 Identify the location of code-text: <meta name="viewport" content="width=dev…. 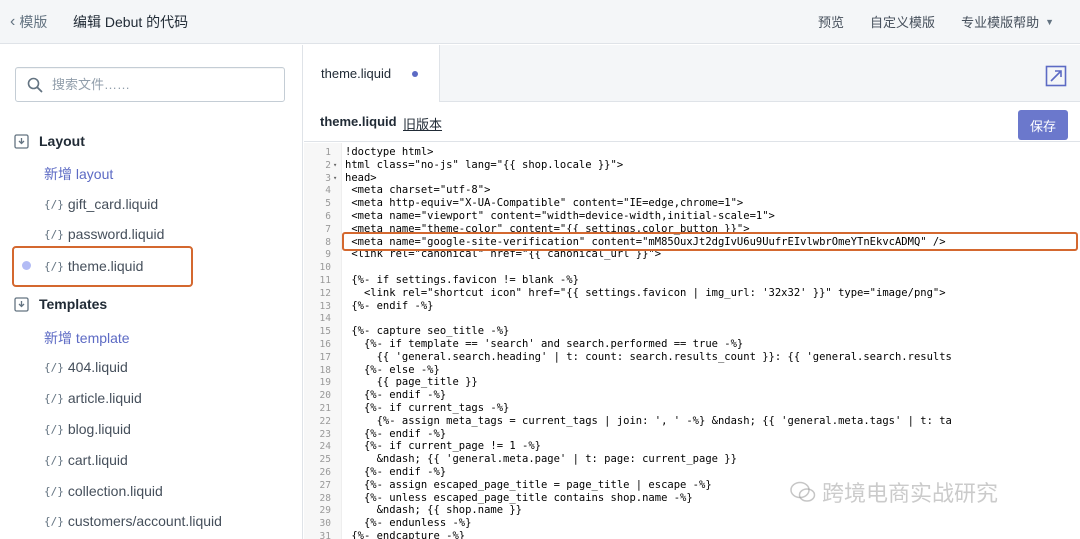
(560, 216).